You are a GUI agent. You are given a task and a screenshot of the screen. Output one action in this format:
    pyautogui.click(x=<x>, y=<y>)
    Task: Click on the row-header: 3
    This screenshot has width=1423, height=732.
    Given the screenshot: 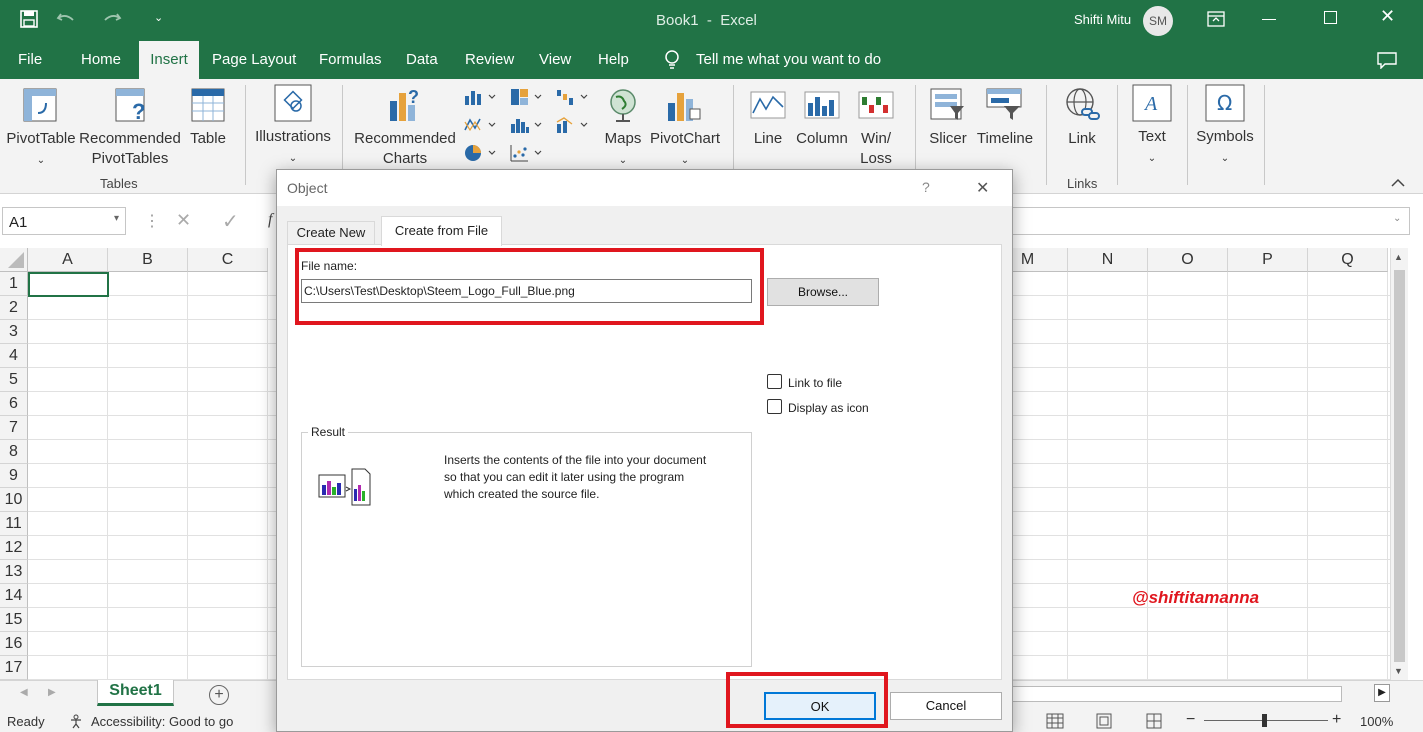 What is the action you would take?
    pyautogui.click(x=14, y=332)
    